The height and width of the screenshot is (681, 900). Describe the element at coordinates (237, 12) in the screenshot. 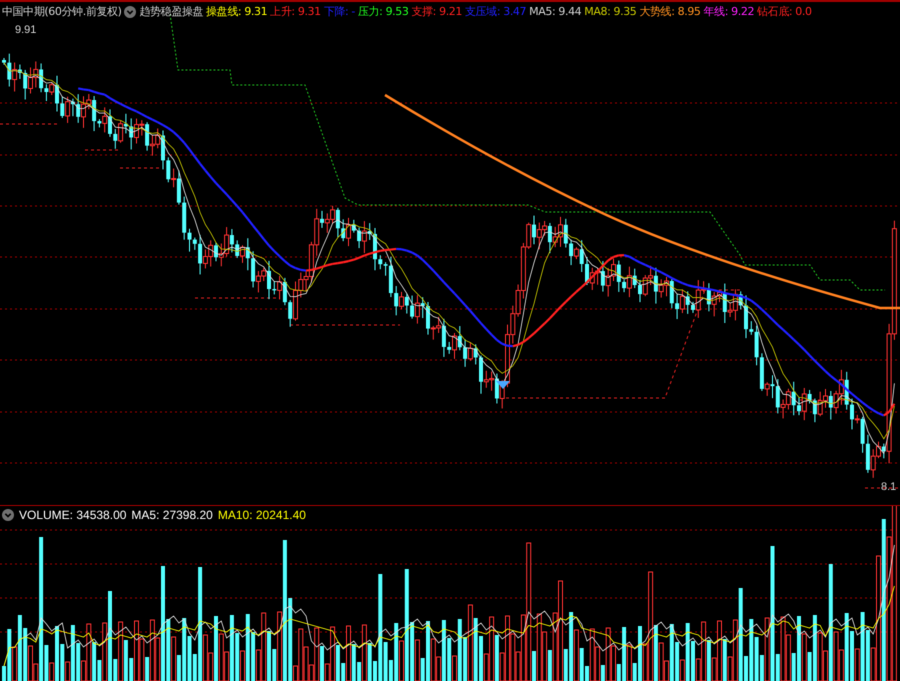

I see `legend-item: 操盘线: 9.31` at that location.